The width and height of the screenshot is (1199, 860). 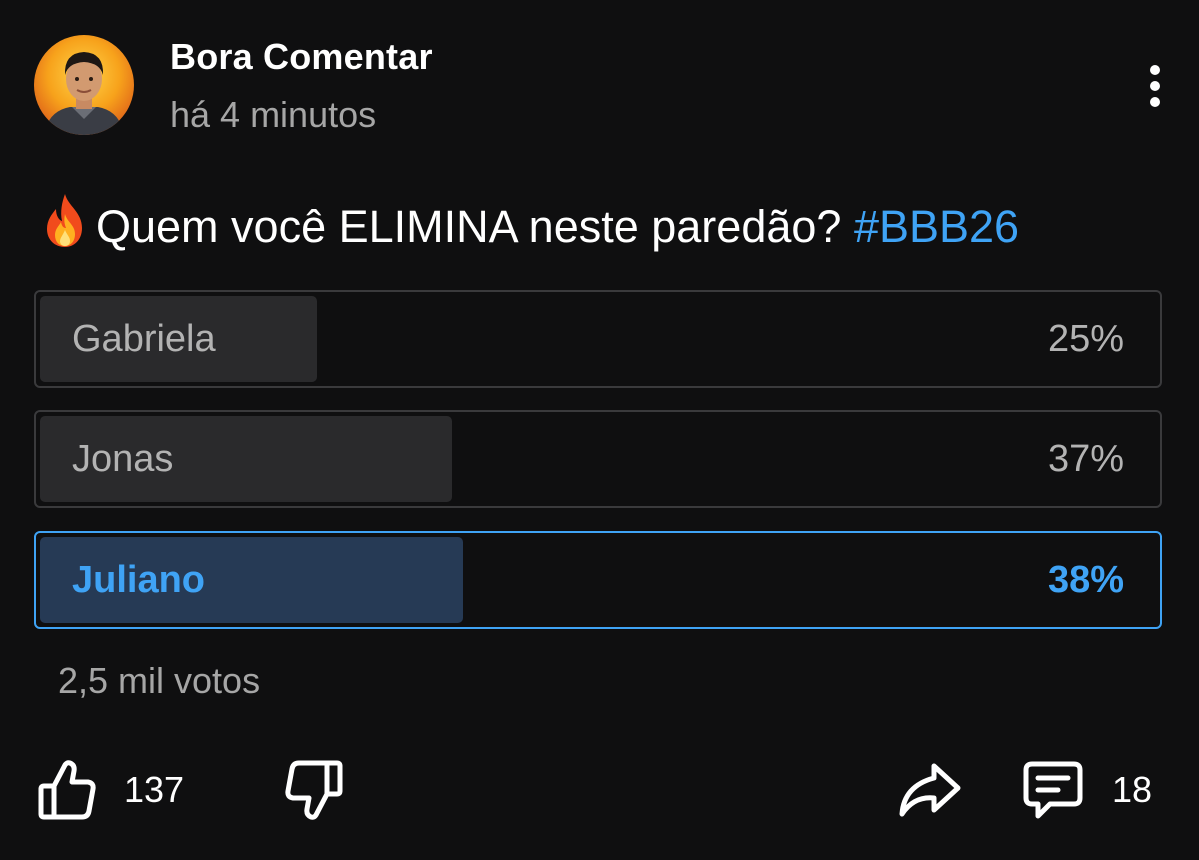 I want to click on more-vertical-icon, so click(x=1155, y=86).